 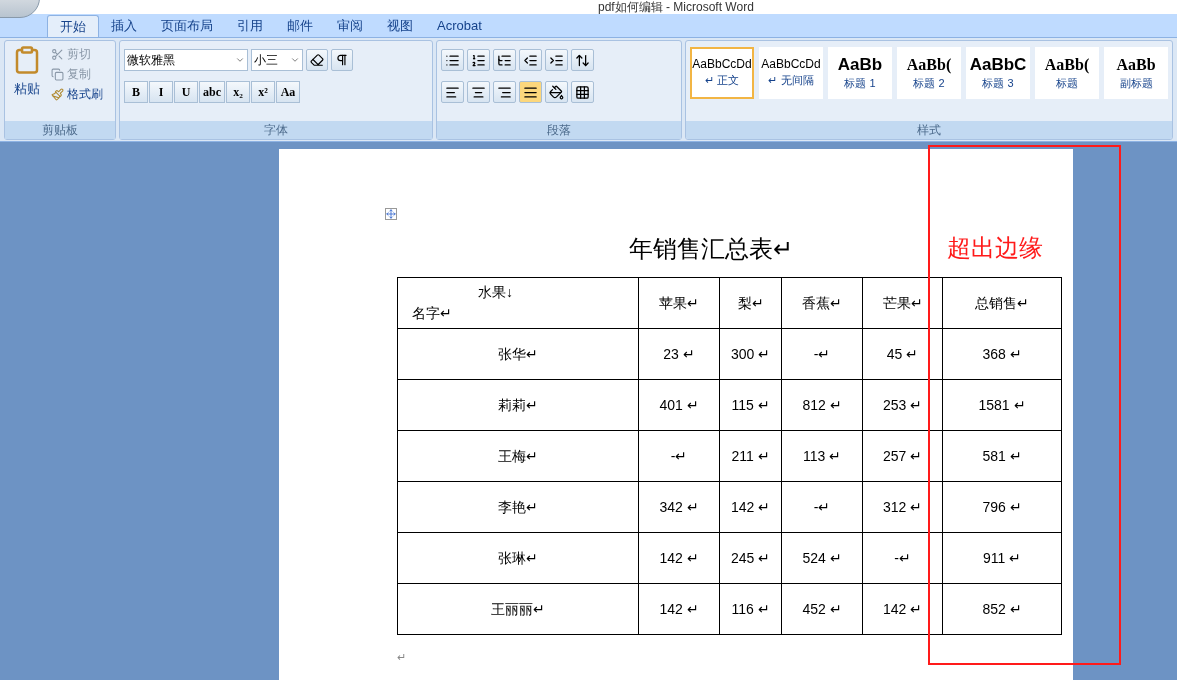 I want to click on align-left-icon, so click(x=452, y=92).